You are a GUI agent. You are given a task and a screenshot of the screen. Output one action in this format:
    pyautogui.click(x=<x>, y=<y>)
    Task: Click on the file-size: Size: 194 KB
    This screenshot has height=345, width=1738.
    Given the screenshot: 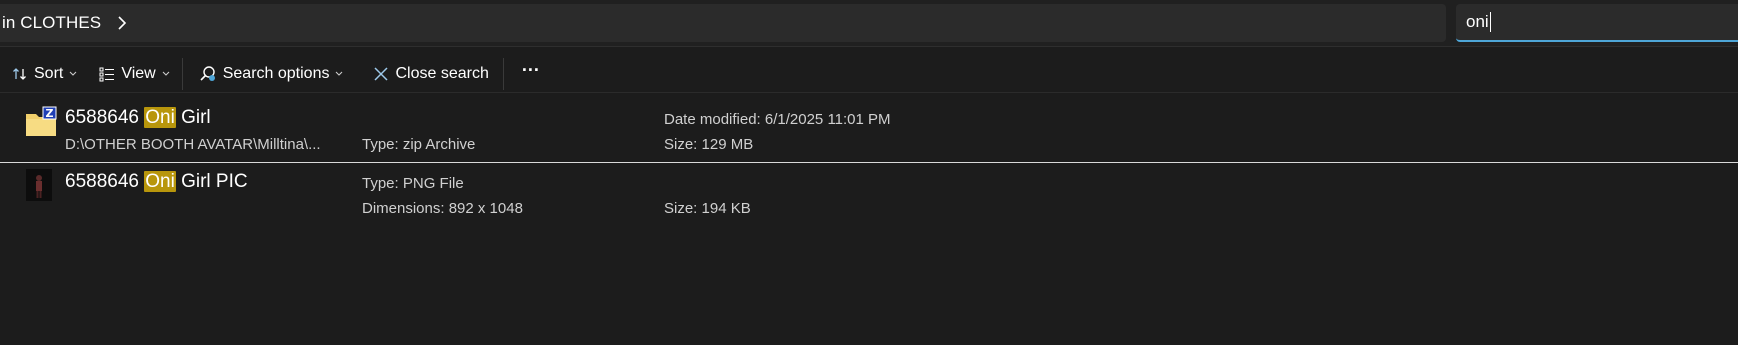 What is the action you would take?
    pyautogui.click(x=707, y=208)
    